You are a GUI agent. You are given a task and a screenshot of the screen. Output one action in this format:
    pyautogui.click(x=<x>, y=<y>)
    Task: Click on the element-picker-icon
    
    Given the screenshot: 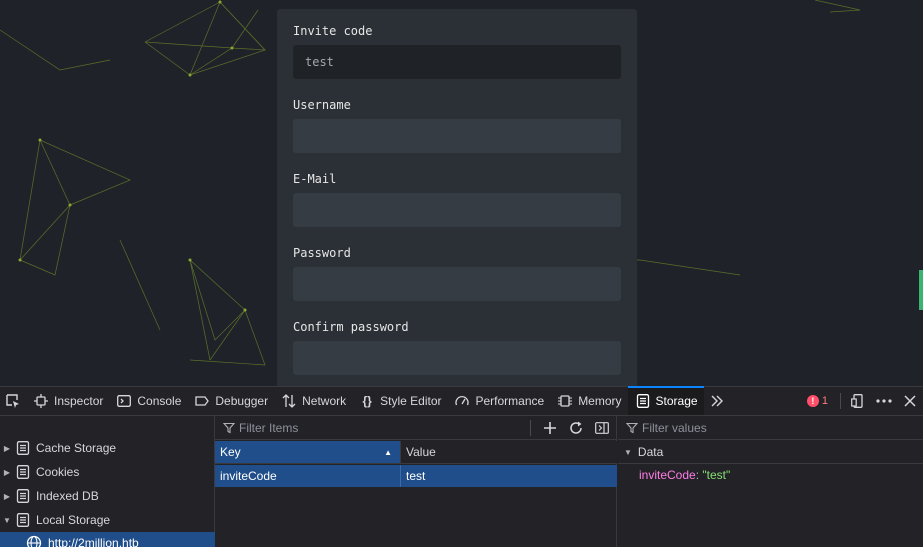 What is the action you would take?
    pyautogui.click(x=12, y=401)
    